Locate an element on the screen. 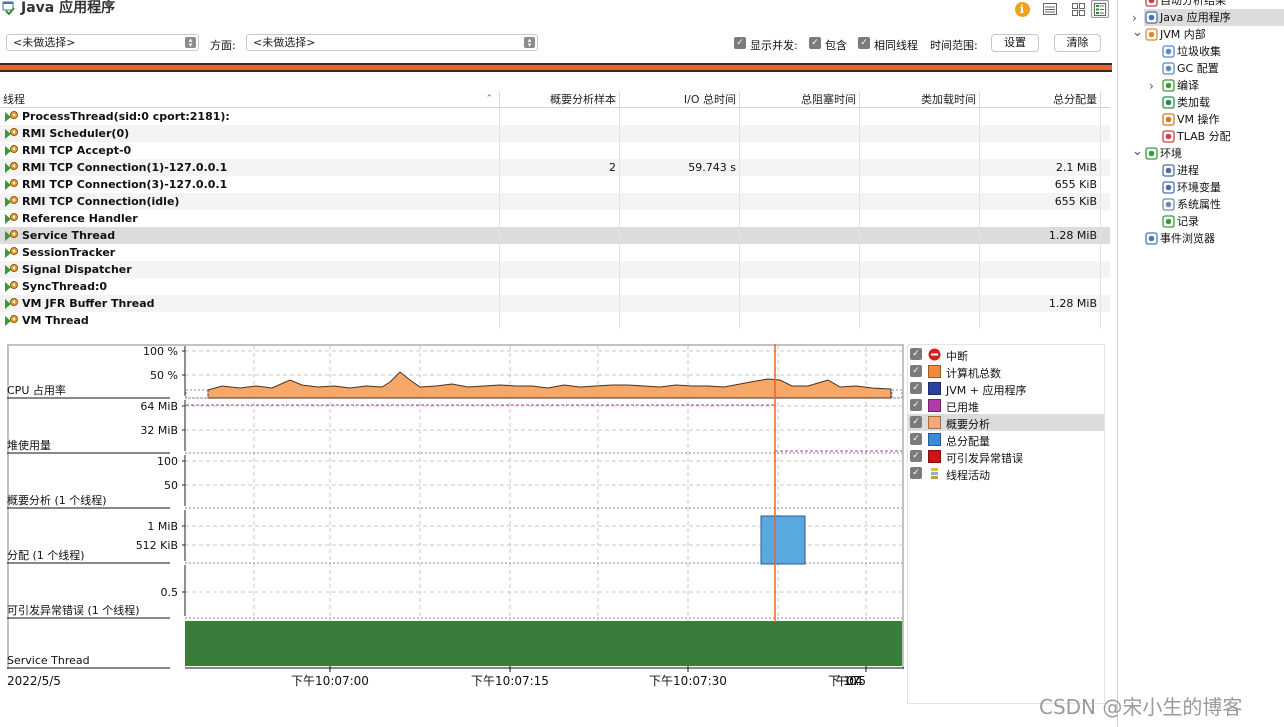 The width and height of the screenshot is (1284, 727). nav-item-system-props: 系统属性 is located at coordinates (1222, 204).